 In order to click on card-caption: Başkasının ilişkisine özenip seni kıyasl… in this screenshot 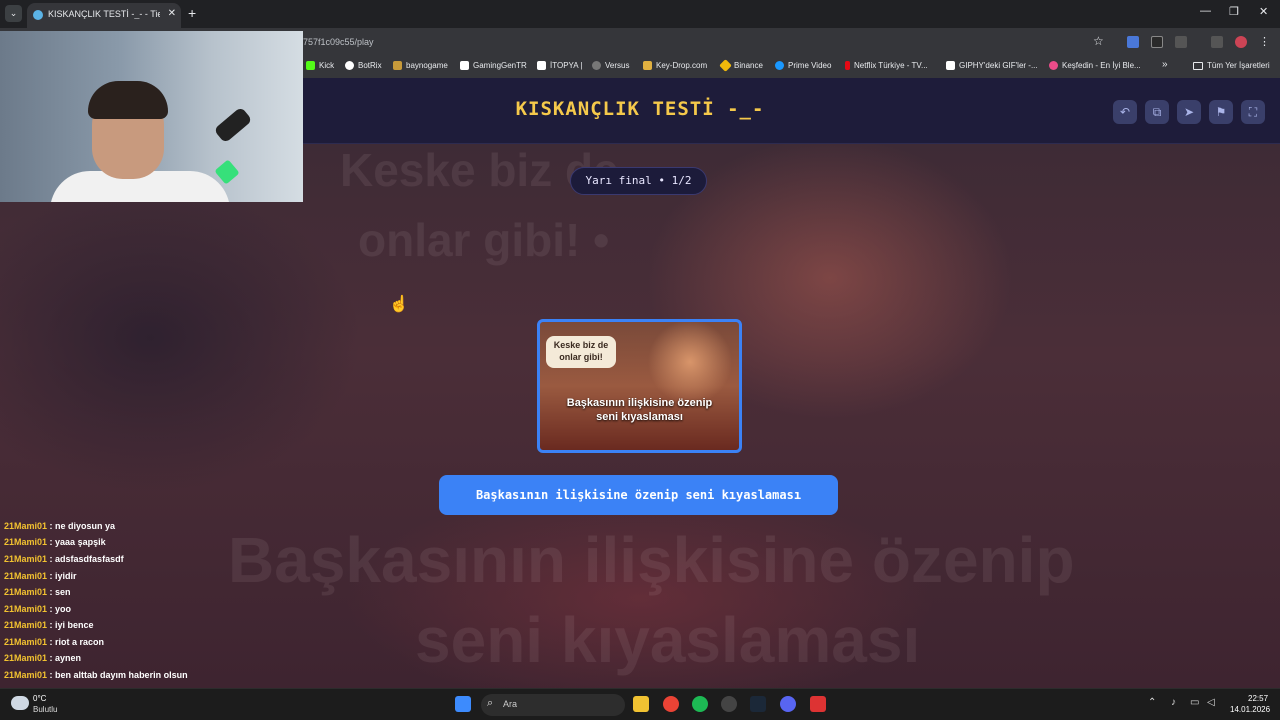, I will do `click(639, 410)`.